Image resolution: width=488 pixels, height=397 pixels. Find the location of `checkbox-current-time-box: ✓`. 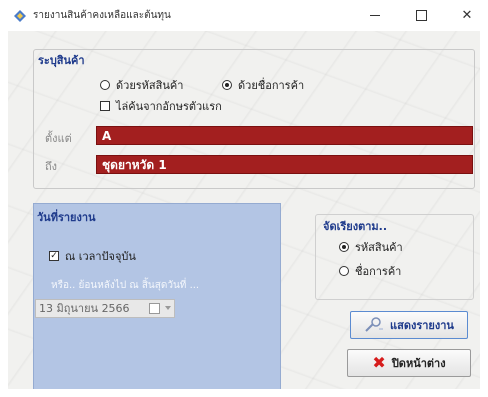

checkbox-current-time-box: ✓ is located at coordinates (54, 256).